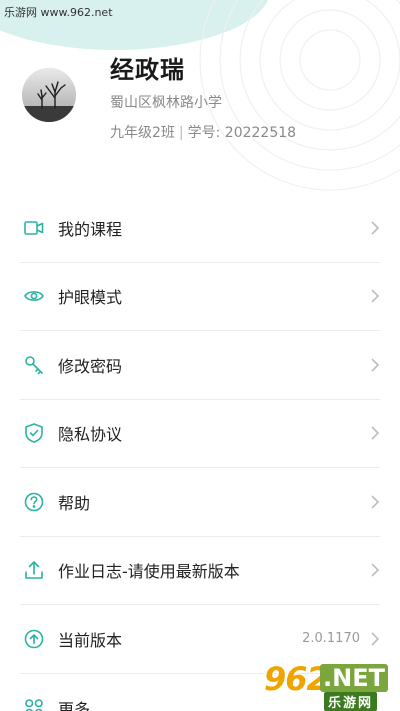 Image resolution: width=400 pixels, height=711 pixels. I want to click on menu-item-help: 帮助, so click(200, 502).